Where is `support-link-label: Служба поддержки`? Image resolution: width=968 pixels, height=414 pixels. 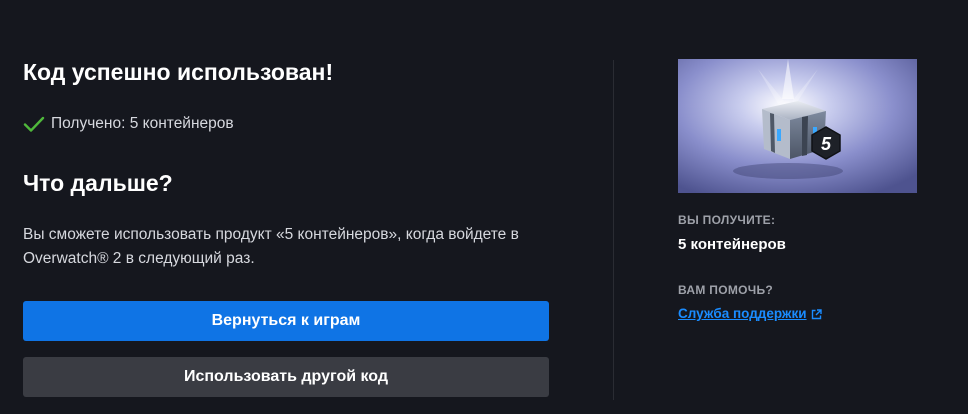 support-link-label: Служба поддержки is located at coordinates (742, 313).